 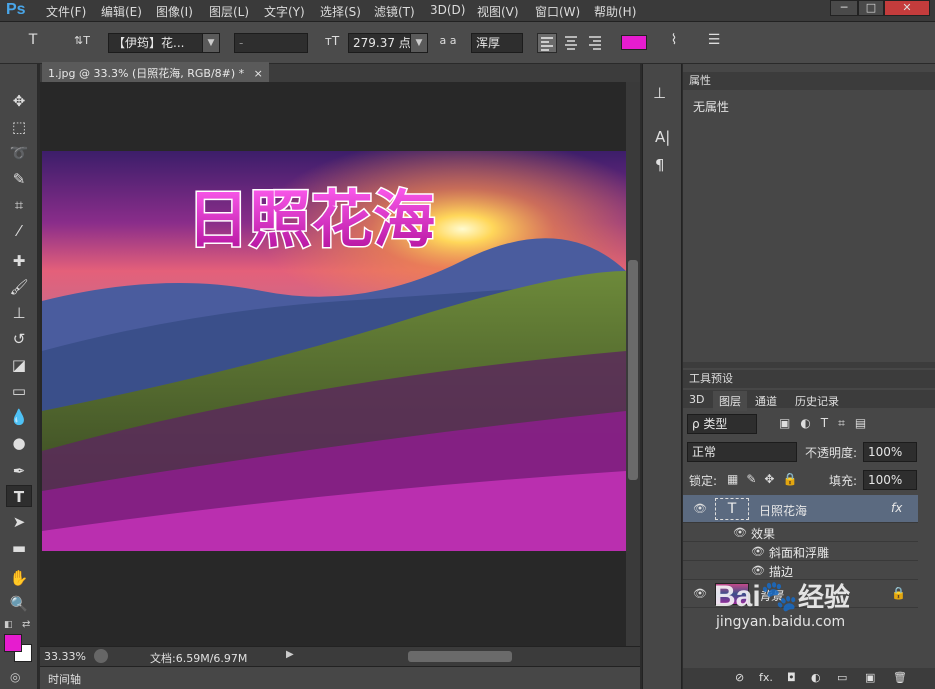 I want to click on zoom-tool-icon: 🔍, so click(x=19, y=604).